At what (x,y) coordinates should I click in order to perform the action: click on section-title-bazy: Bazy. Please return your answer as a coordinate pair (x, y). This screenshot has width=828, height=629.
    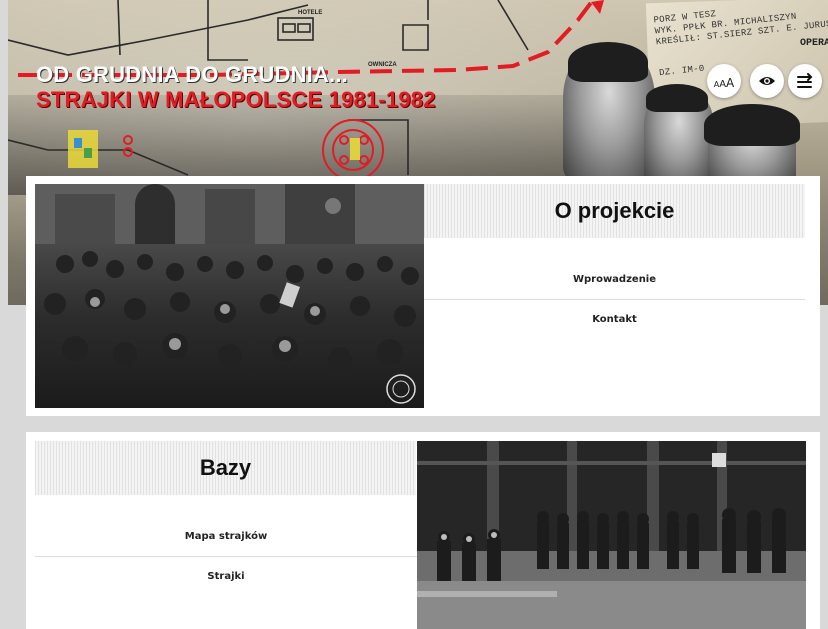
    Looking at the image, I should click on (225, 467).